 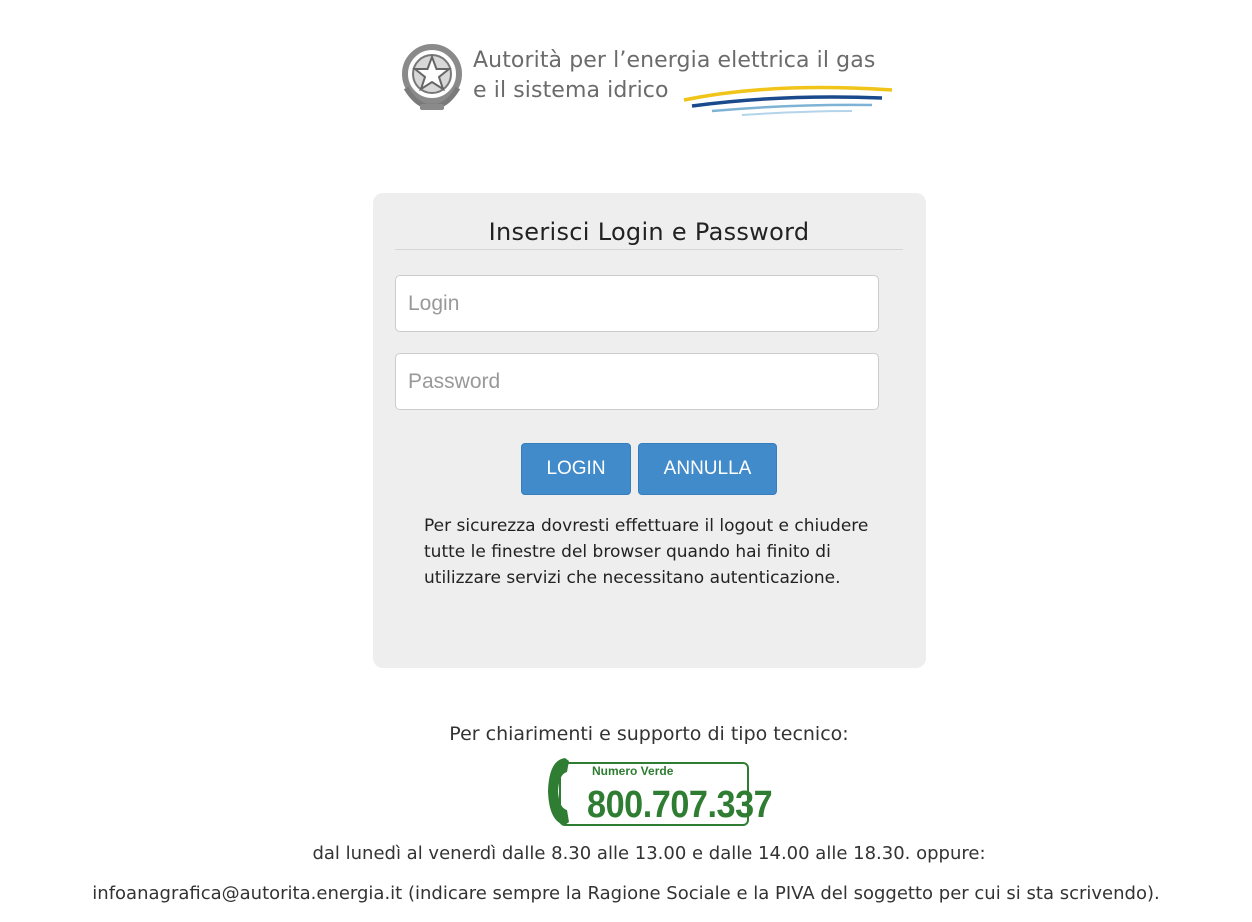 I want to click on panel-title: Inserisci Login e Password, so click(x=649, y=232).